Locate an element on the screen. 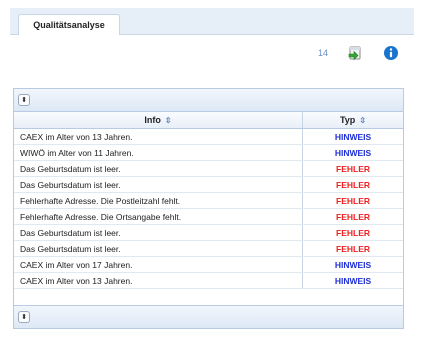 This screenshot has width=422, height=354. result-count: 14 is located at coordinates (322, 53).